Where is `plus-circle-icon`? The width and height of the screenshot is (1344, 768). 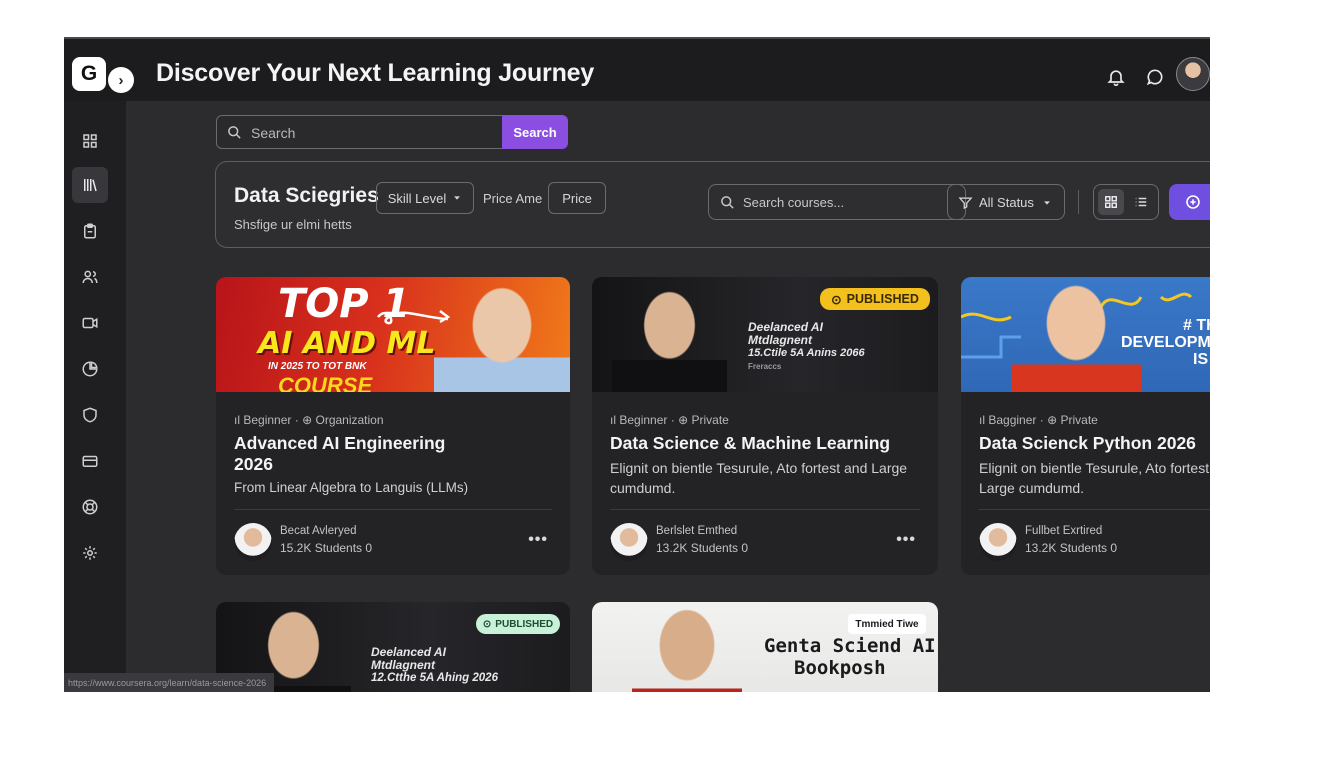 plus-circle-icon is located at coordinates (1193, 202).